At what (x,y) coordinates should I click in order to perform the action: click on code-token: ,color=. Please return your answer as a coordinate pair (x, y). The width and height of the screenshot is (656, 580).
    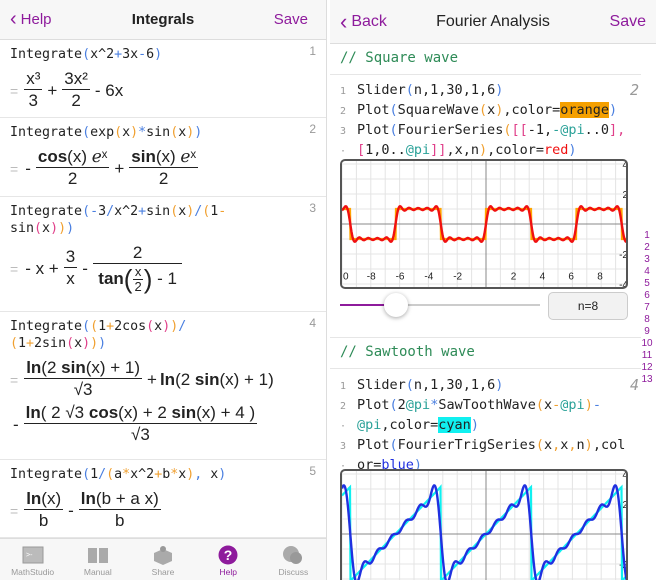
    Looking at the image, I should click on (410, 425).